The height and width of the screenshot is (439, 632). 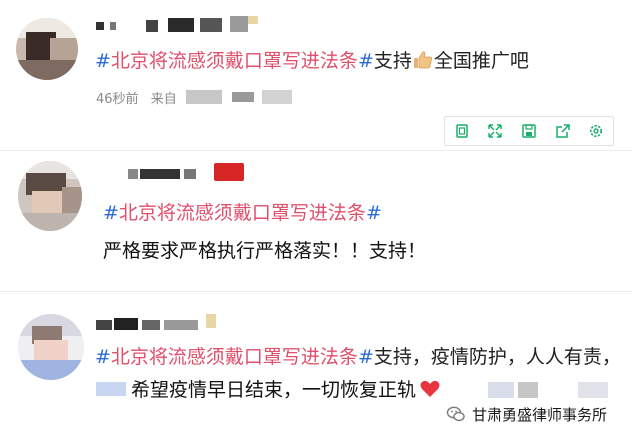 What do you see at coordinates (286, 390) in the screenshot?
I see `comment-body: 希望疫情早日结束，一切恢复正轨` at bounding box center [286, 390].